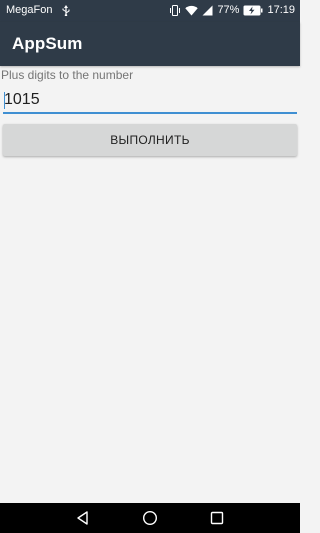  Describe the element at coordinates (175, 10) in the screenshot. I see `vibrate-icon` at that location.